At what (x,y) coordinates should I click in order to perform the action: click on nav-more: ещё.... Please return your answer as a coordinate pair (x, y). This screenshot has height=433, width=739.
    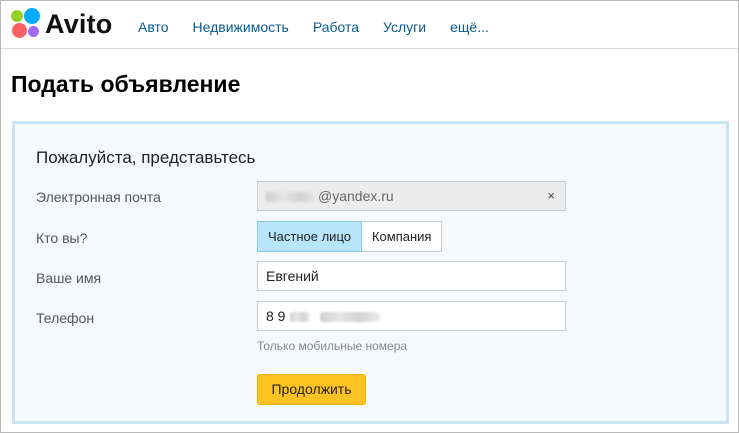
    Looking at the image, I should click on (469, 28).